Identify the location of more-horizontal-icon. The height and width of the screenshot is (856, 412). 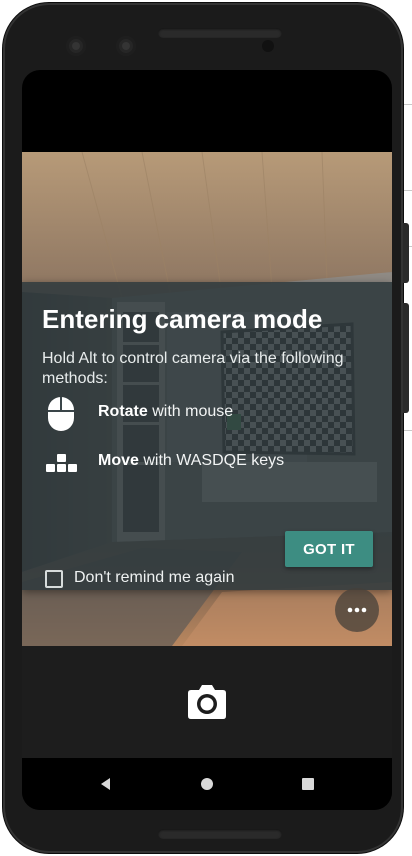
(357, 610).